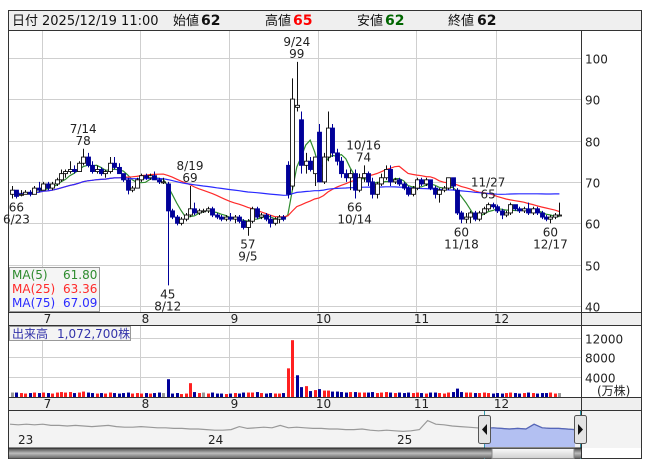 The width and height of the screenshot is (653, 470). Describe the element at coordinates (323, 404) in the screenshot. I see `month-label: 10` at that location.